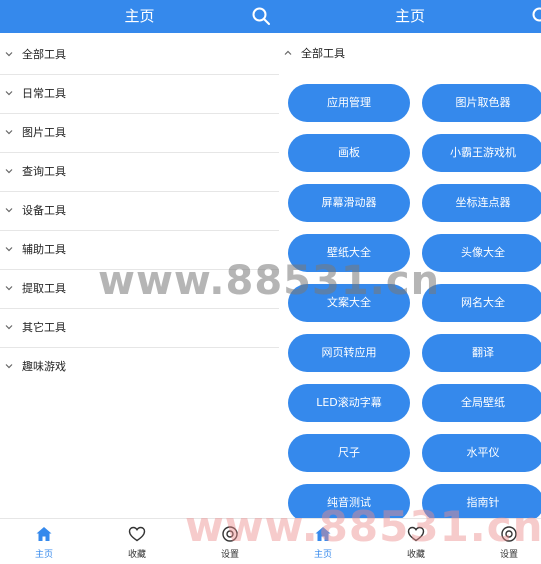  Describe the element at coordinates (410, 54) in the screenshot. I see `category-all-expanded: 全部工具` at that location.